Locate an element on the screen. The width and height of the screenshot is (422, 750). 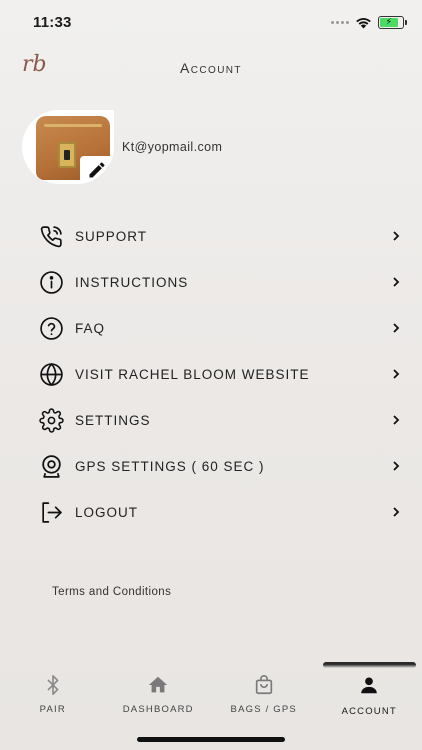
tab-bags-gps: BAGS / GPS is located at coordinates (264, 694).